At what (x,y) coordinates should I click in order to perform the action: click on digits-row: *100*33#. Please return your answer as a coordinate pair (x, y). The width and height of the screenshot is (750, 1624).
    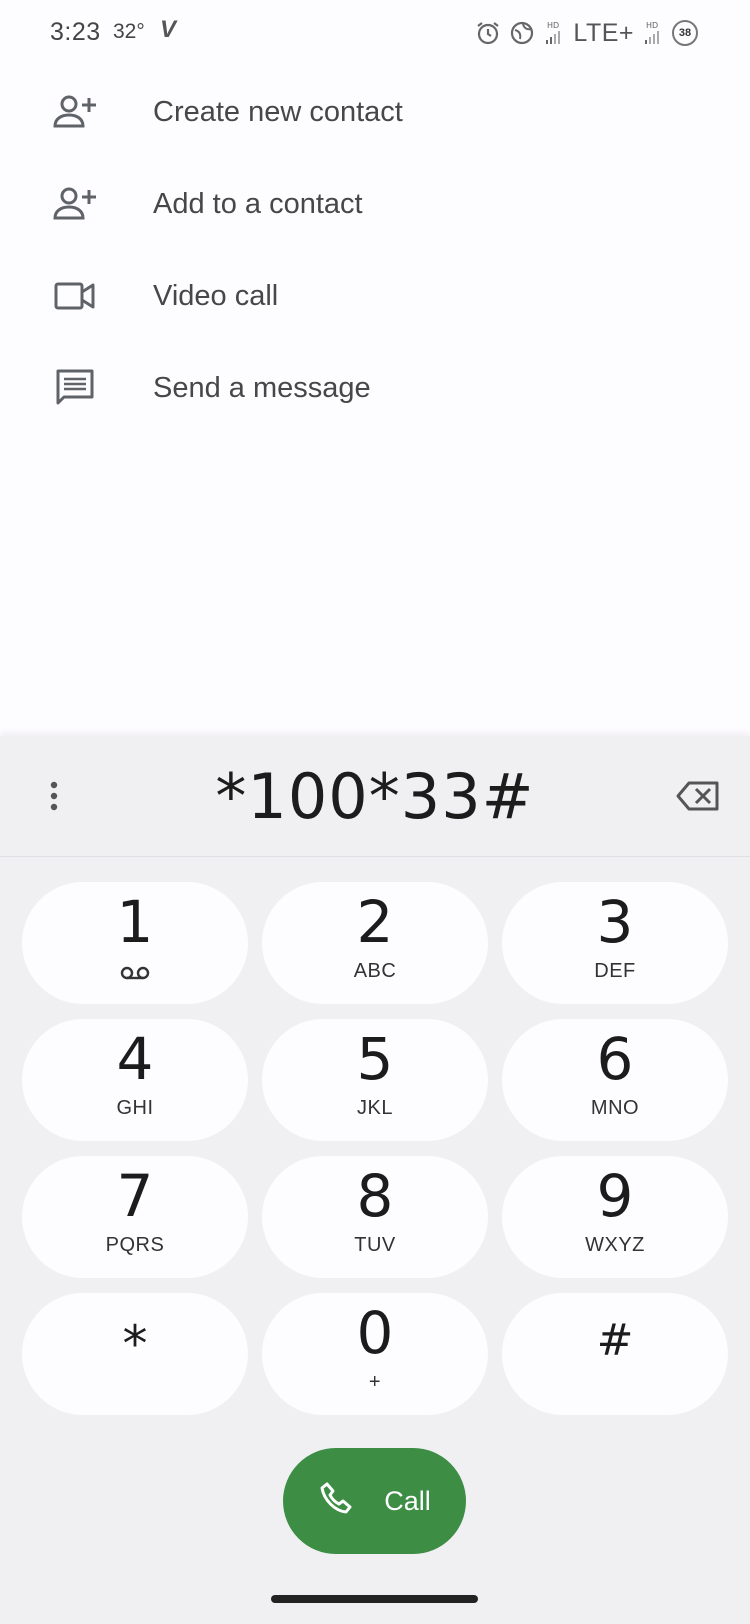
    Looking at the image, I should click on (375, 796).